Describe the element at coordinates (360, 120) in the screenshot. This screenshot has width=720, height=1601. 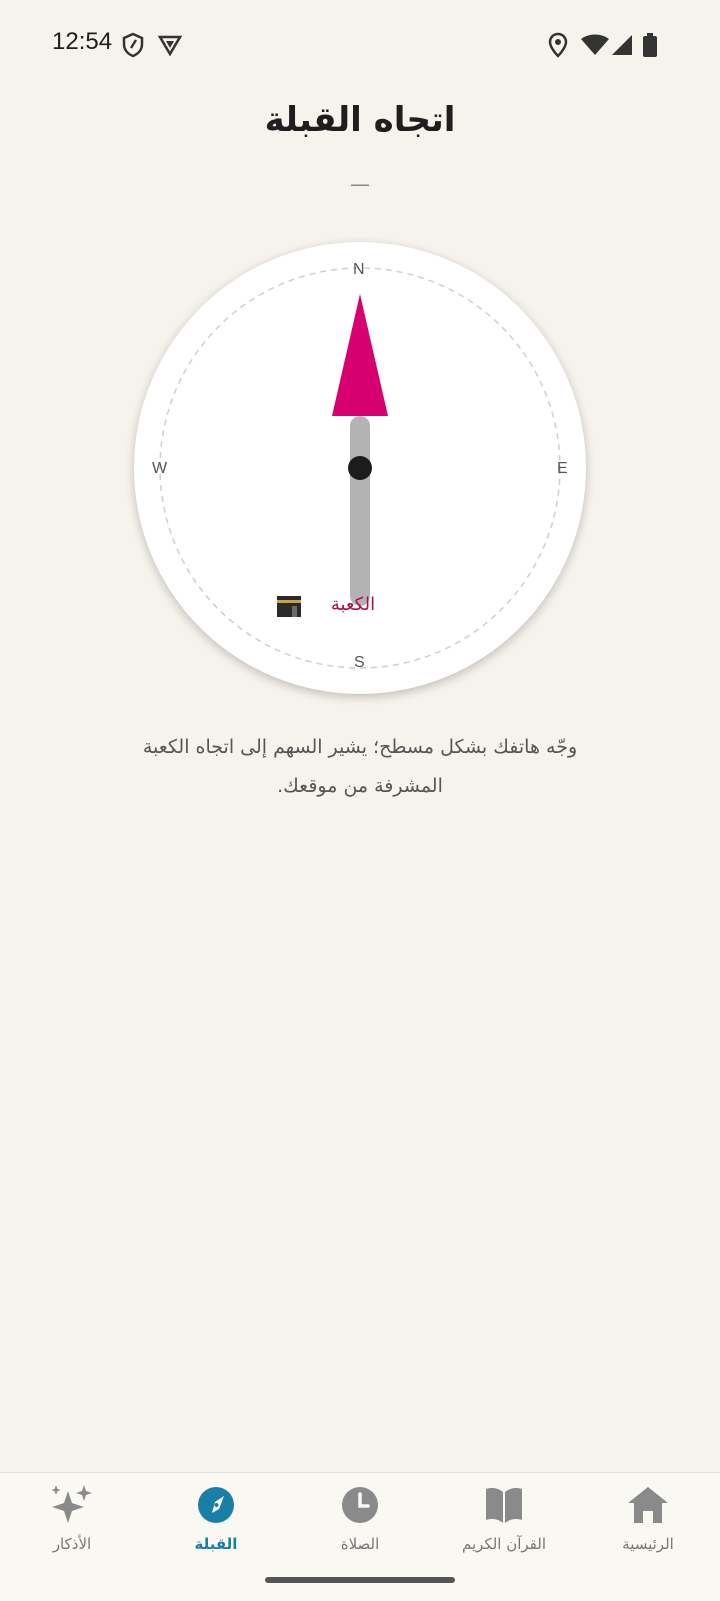
I see `page-title: اتجاه القبلة` at that location.